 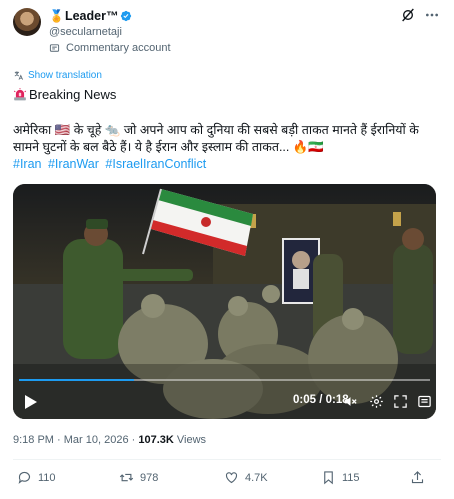 I want to click on author-name-row: 🏅 Leader™, so click(x=90, y=16).